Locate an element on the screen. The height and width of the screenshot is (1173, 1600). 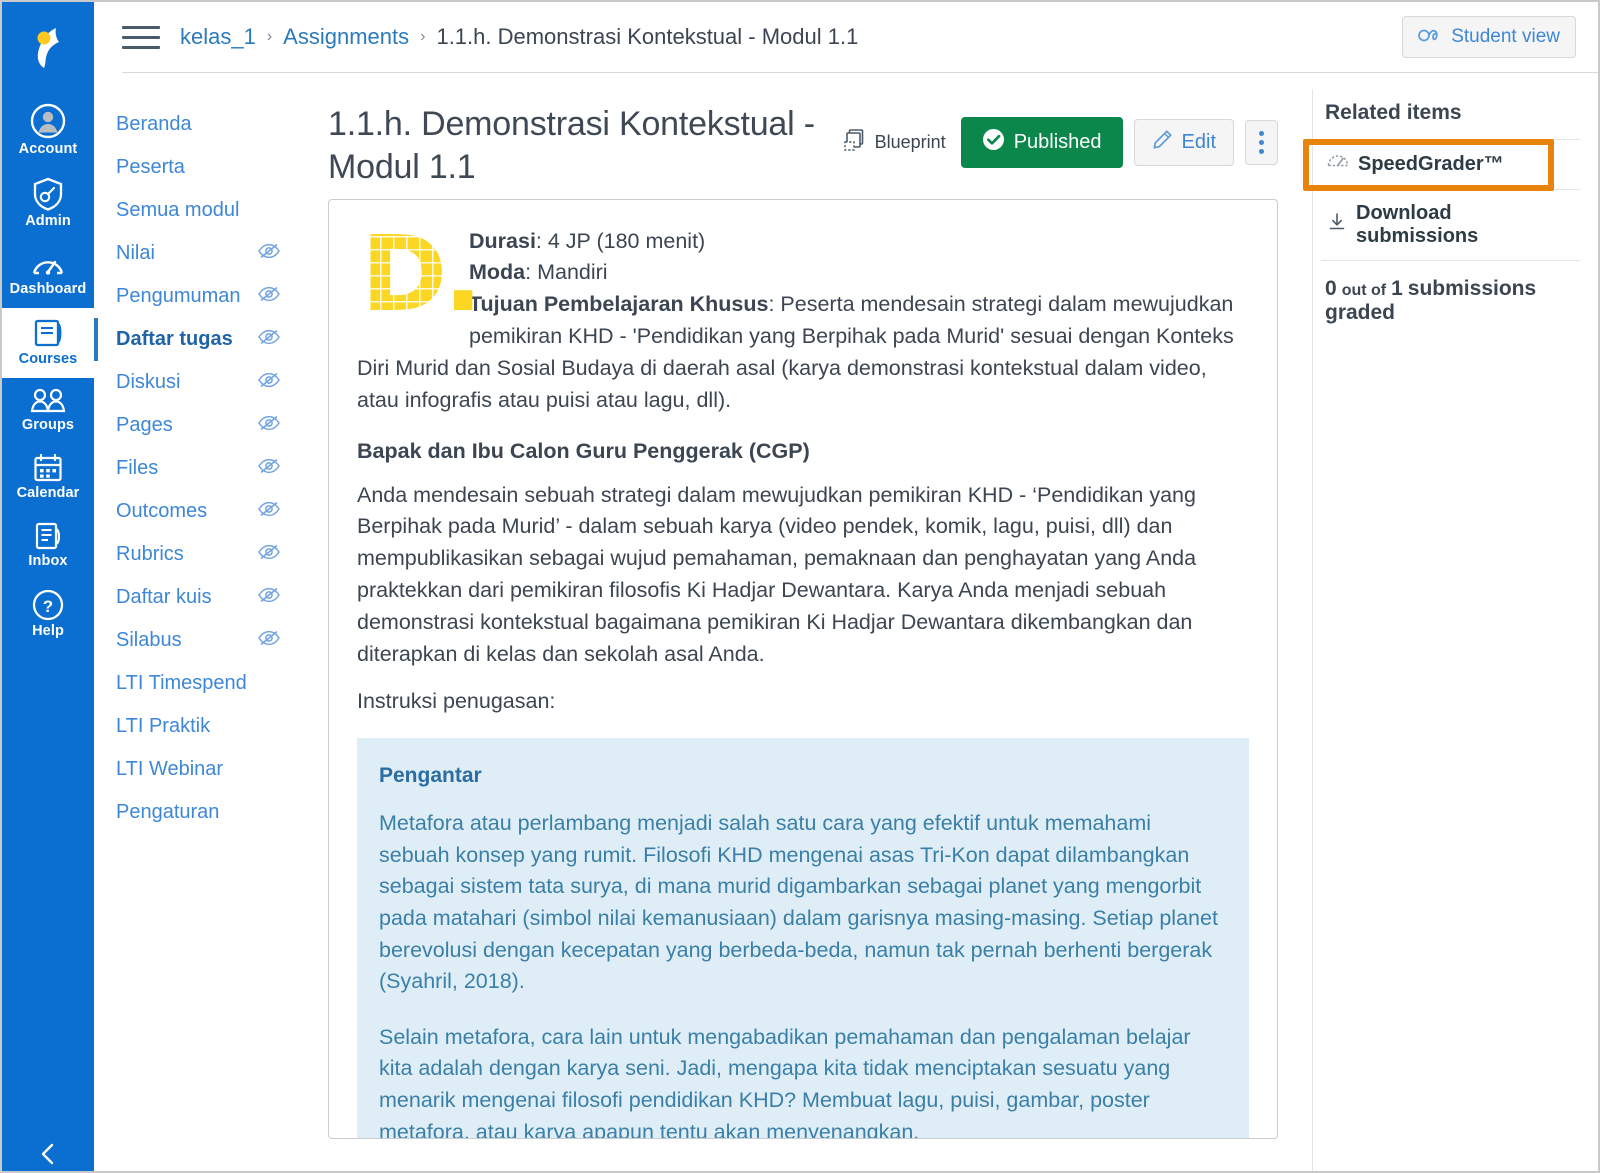
course-nav-item-pages: Pages is located at coordinates (194, 425).